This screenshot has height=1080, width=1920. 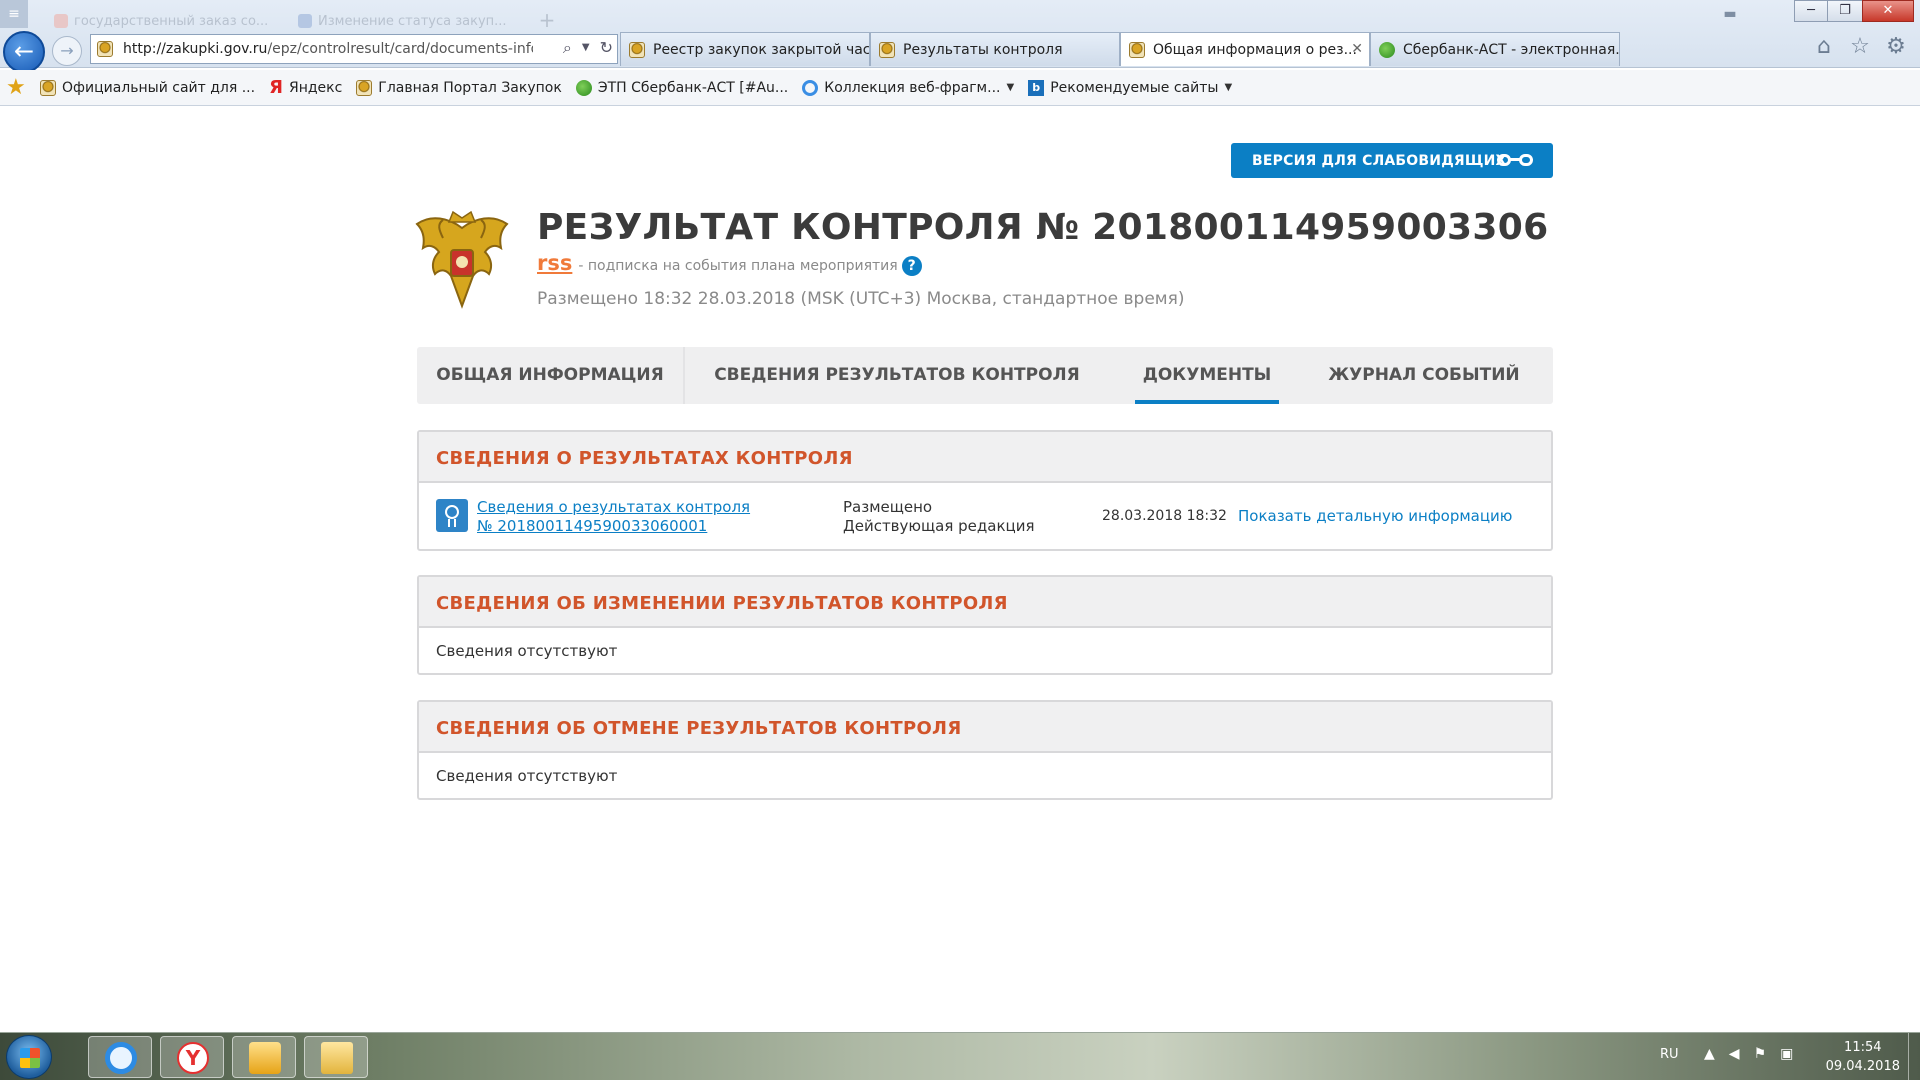 What do you see at coordinates (67, 51) in the screenshot?
I see `forward-button: →` at bounding box center [67, 51].